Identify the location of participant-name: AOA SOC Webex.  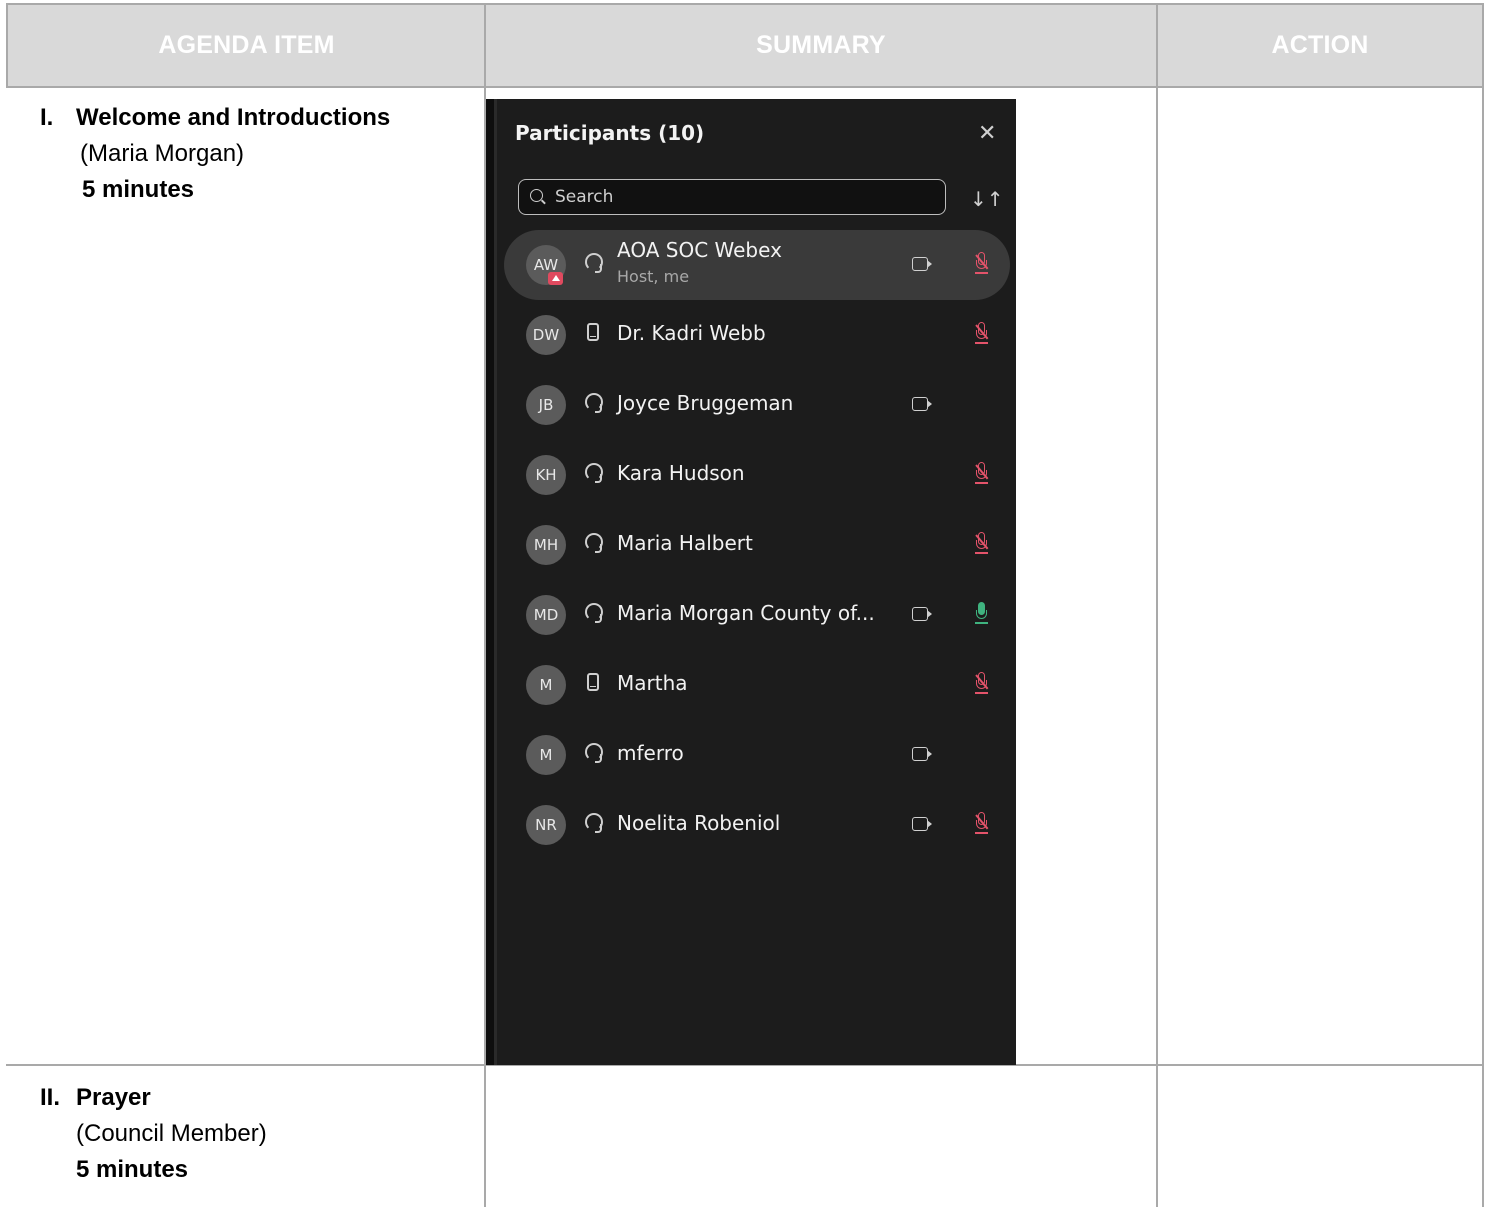
(699, 250).